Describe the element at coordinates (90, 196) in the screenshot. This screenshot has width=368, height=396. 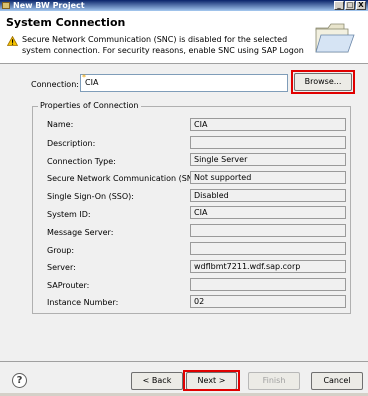
I see `property-label-sso: Single Sign-On (SSO):` at that location.